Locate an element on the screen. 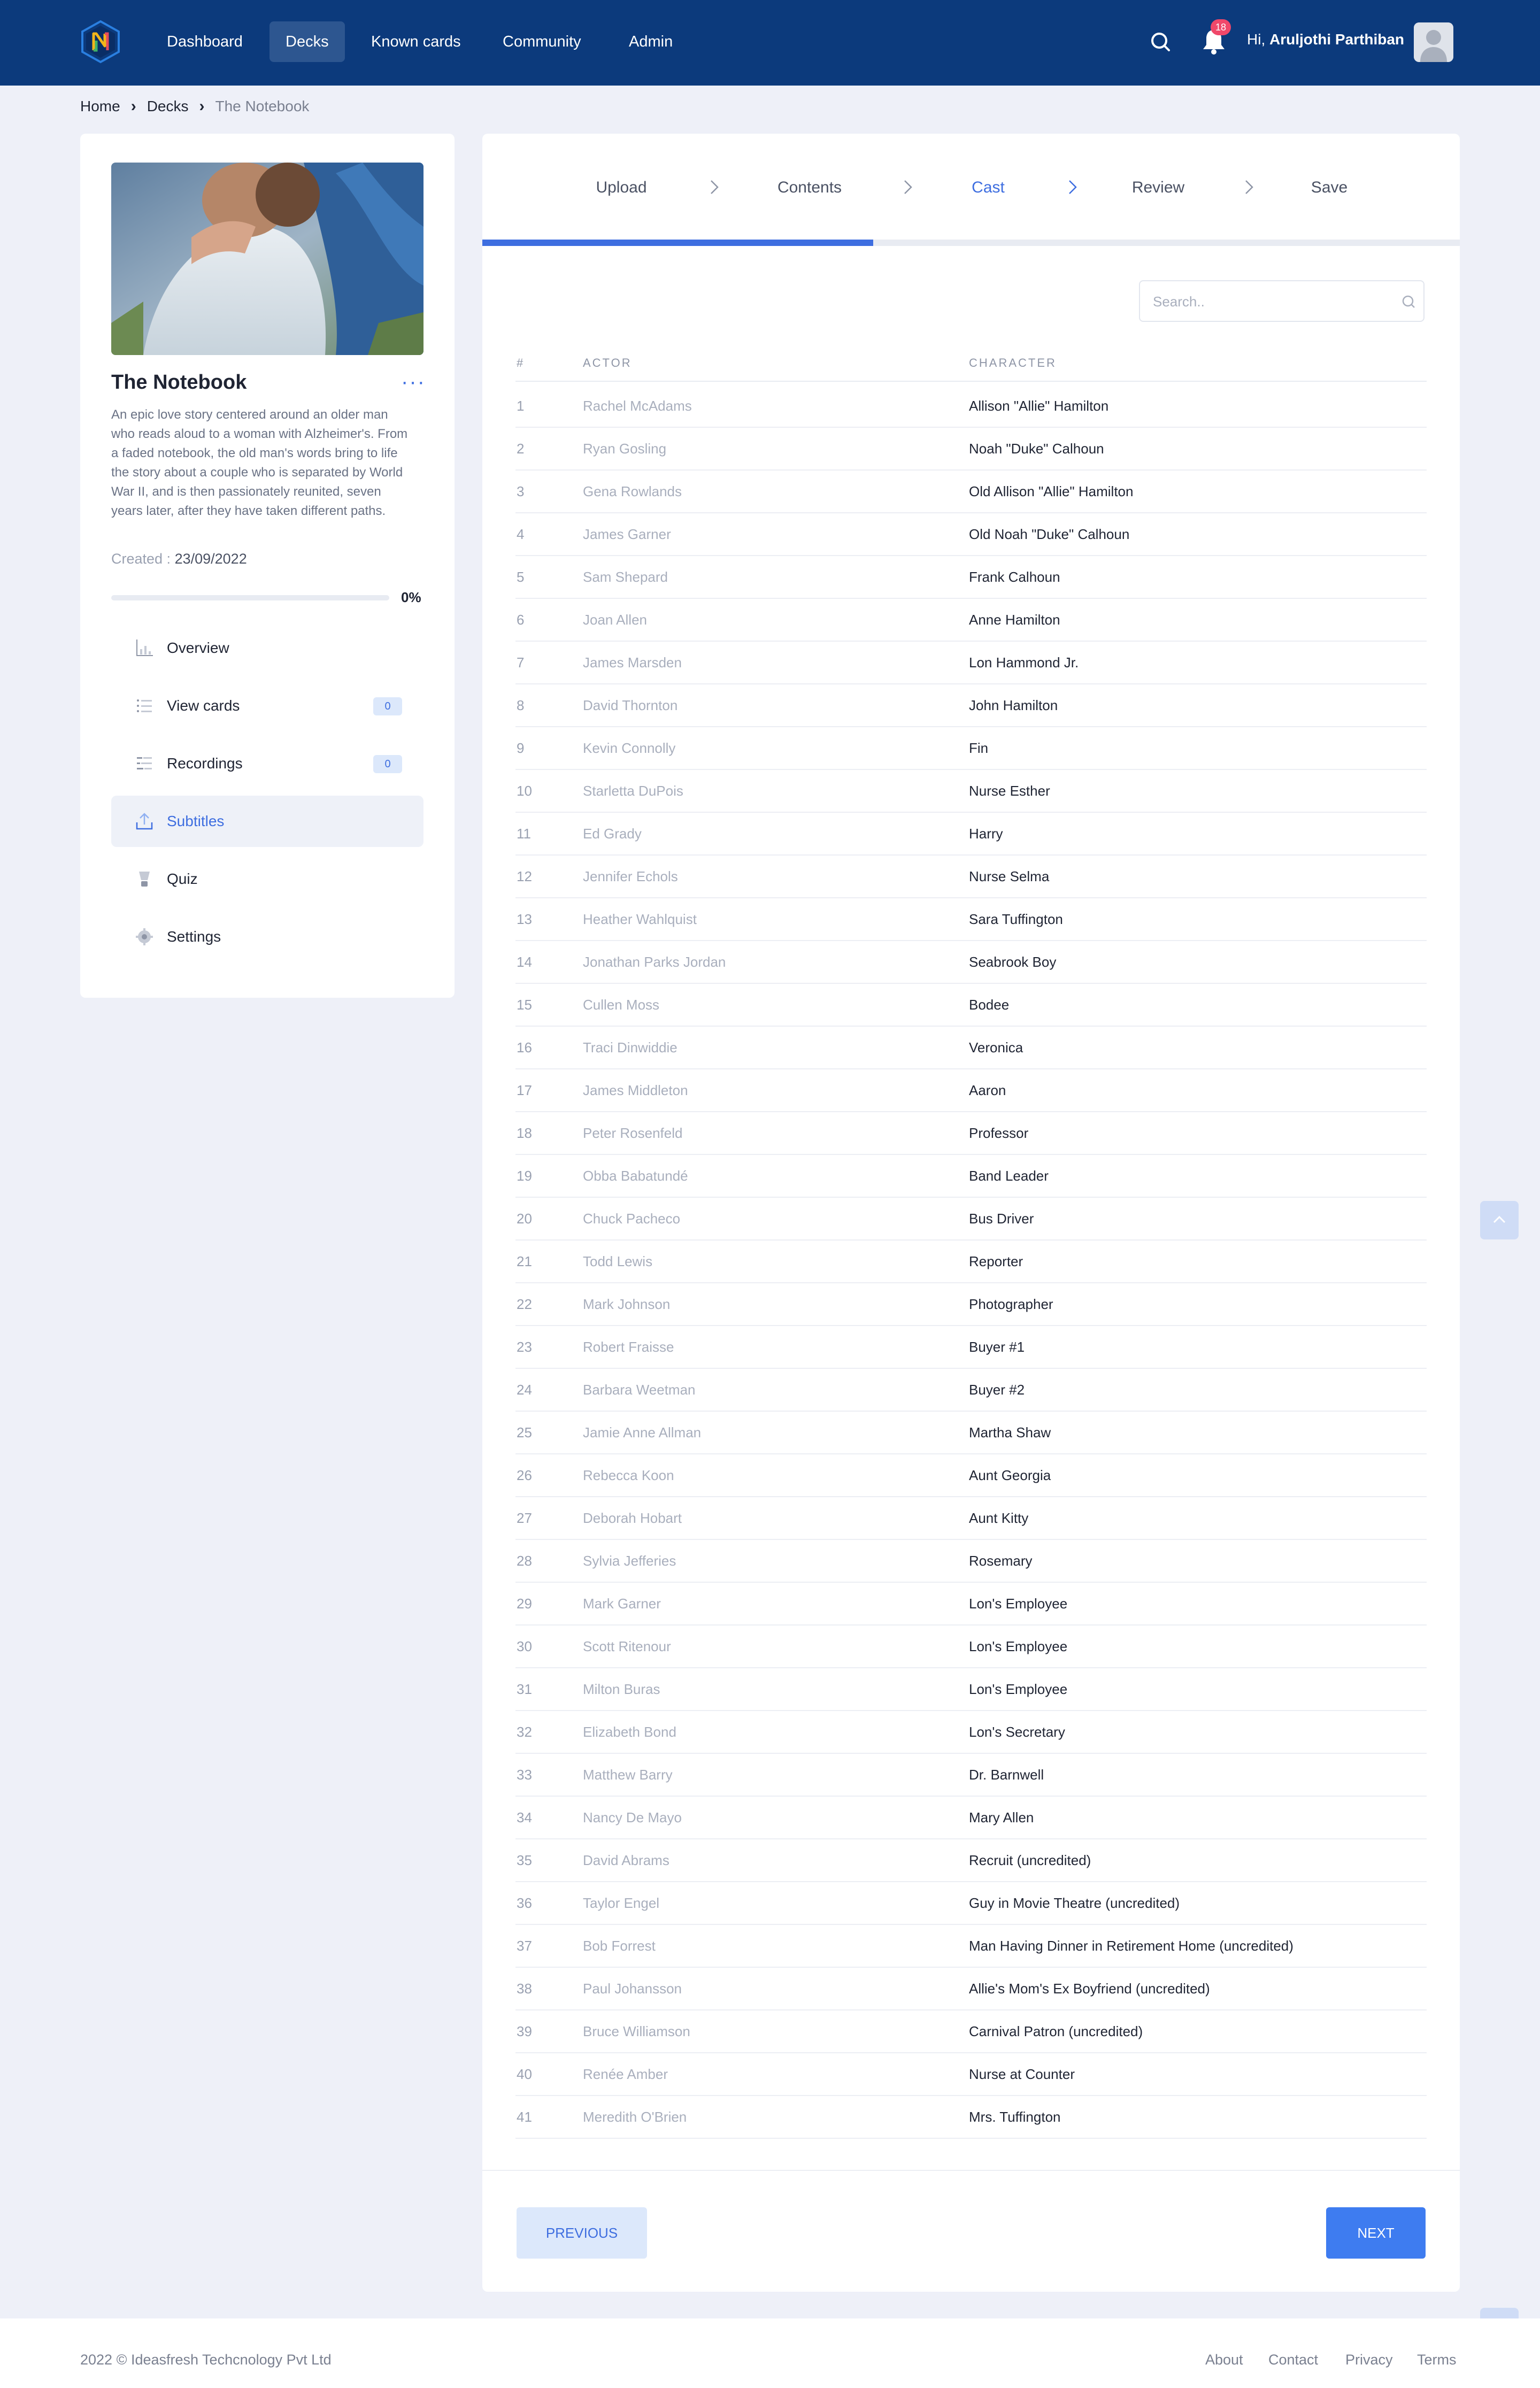 The image size is (1540, 2388). breadcrumb-decks: Decks is located at coordinates (168, 106).